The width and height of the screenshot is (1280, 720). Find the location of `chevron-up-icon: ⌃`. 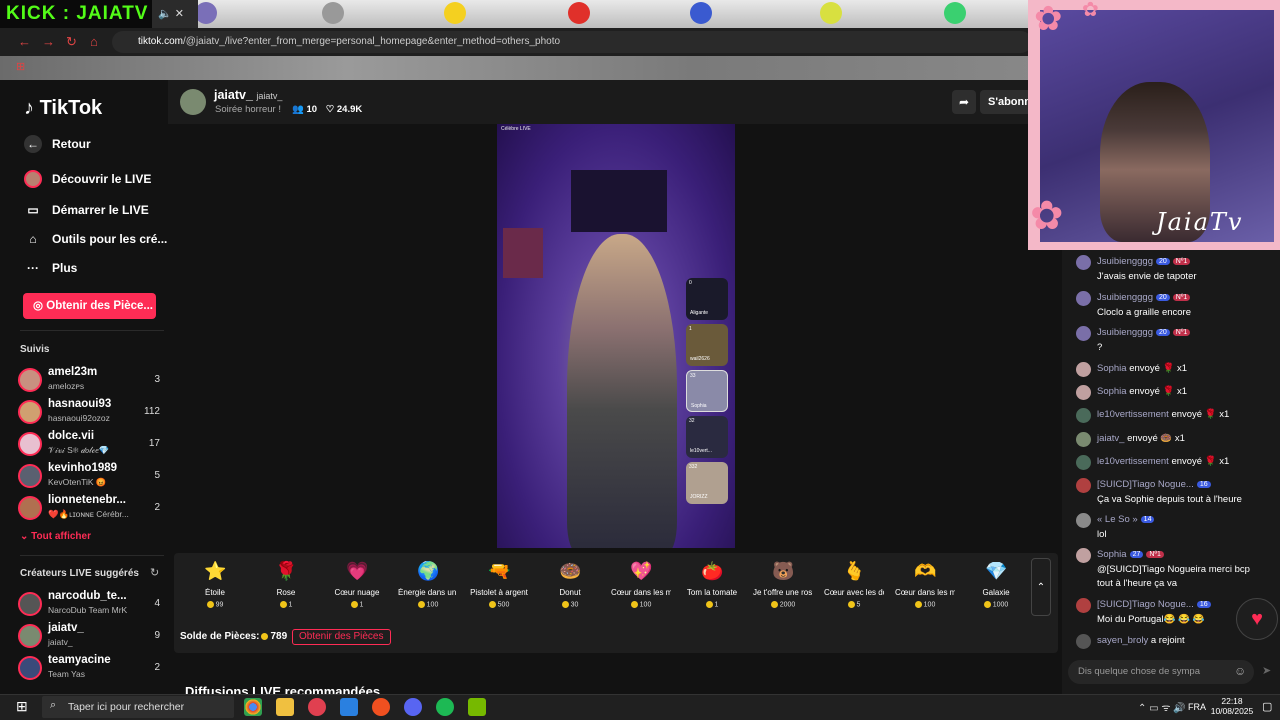

chevron-up-icon: ⌃ is located at coordinates (1041, 587).